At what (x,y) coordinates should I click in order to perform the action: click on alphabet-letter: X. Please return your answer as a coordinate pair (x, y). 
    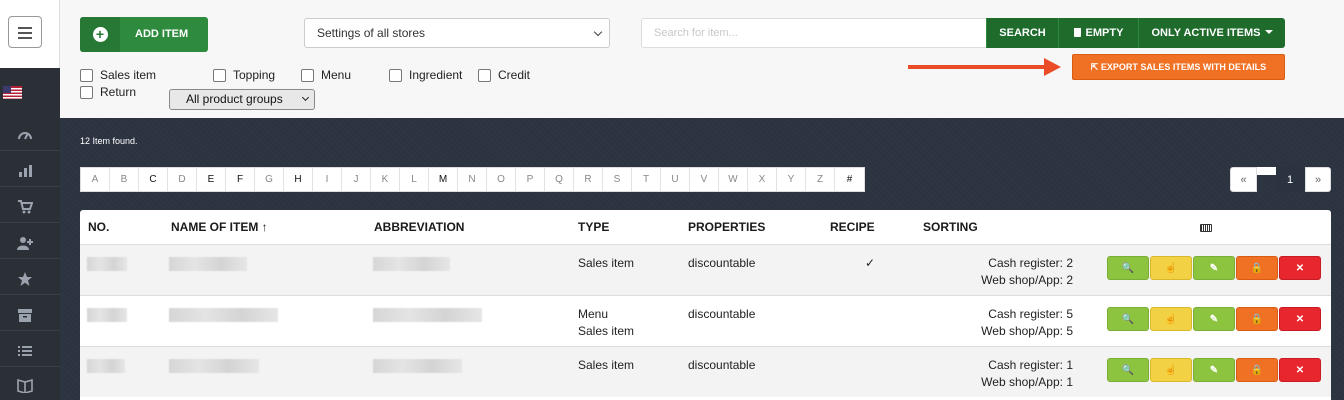
    Looking at the image, I should click on (762, 179).